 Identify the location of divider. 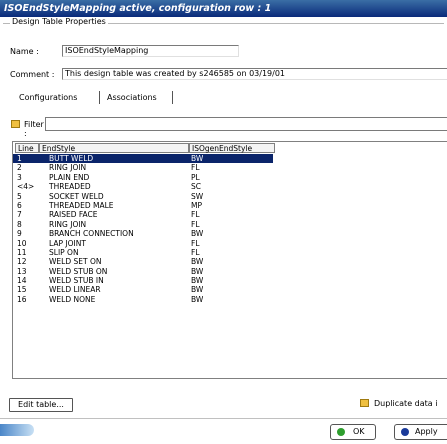
(223, 418).